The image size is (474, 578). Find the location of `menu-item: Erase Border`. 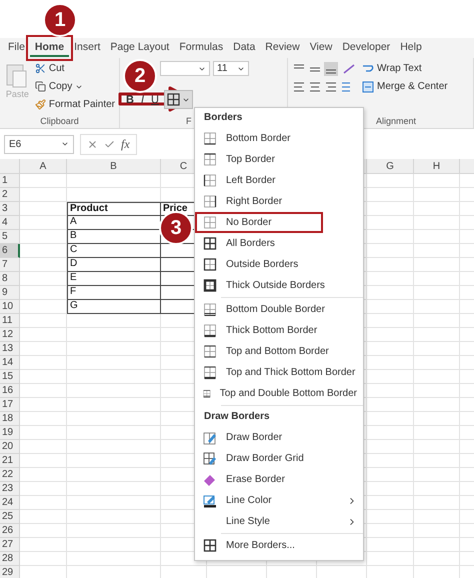

menu-item: Erase Border is located at coordinates (279, 479).